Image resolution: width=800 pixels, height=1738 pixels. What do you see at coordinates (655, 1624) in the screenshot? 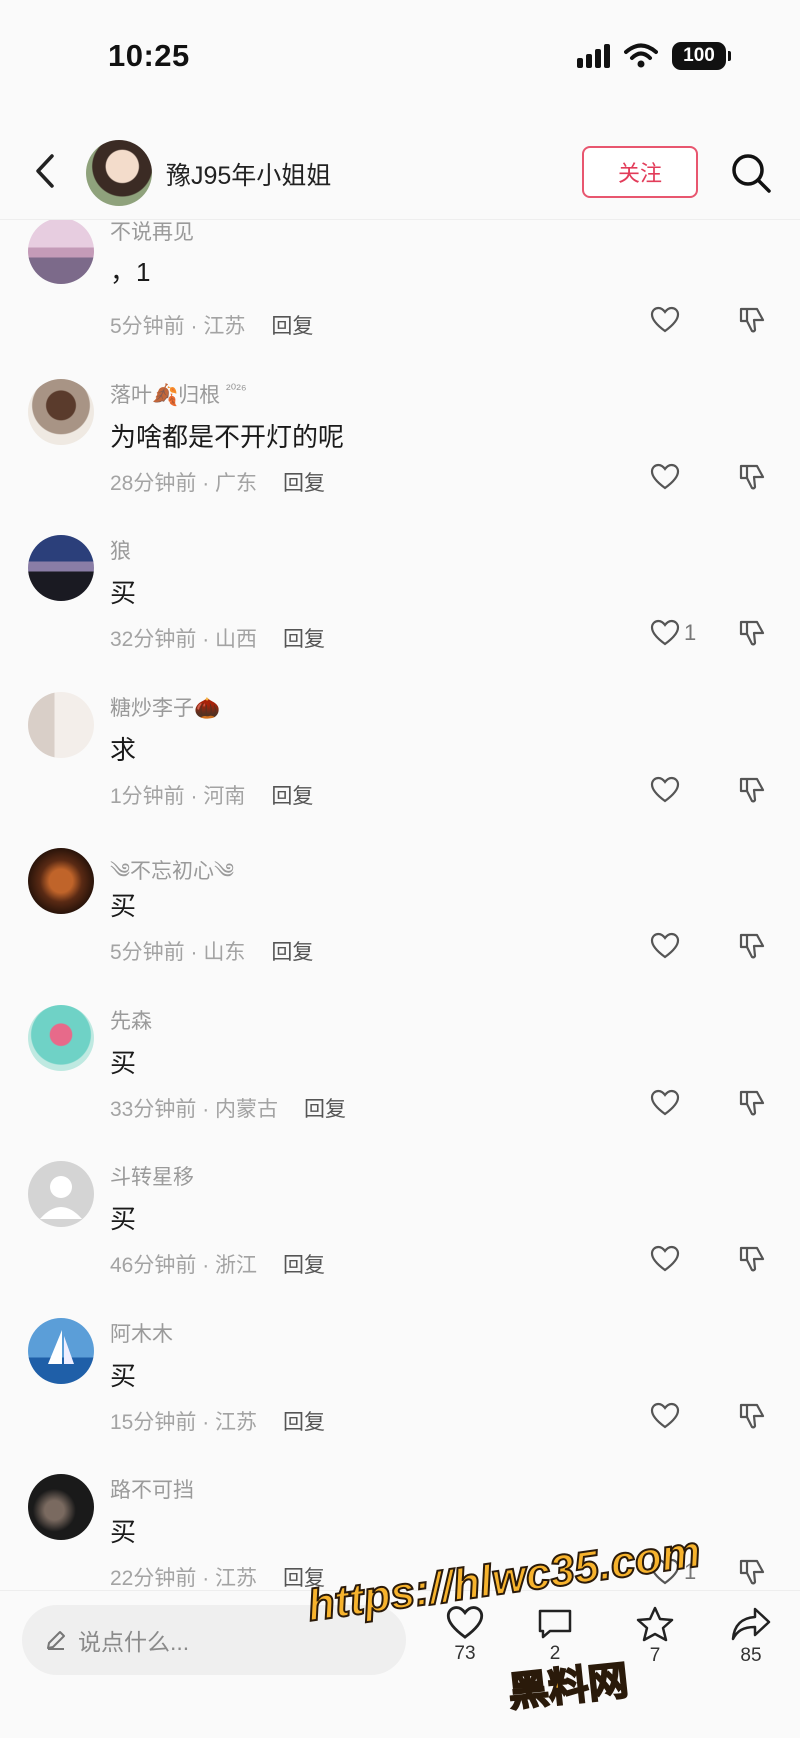
I see `star-icon` at bounding box center [655, 1624].